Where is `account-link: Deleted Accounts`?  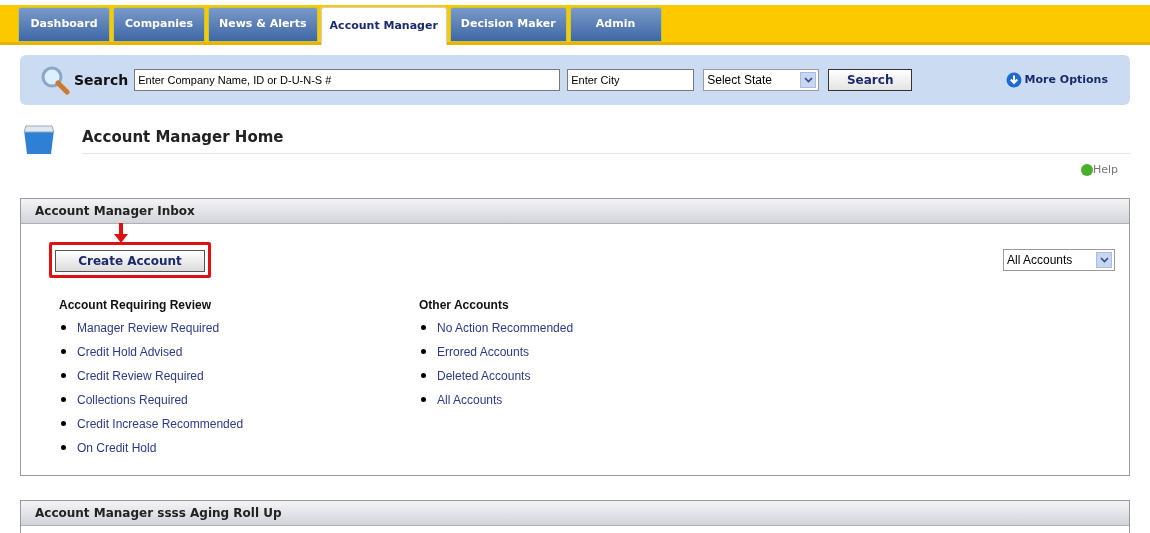 account-link: Deleted Accounts is located at coordinates (484, 375).